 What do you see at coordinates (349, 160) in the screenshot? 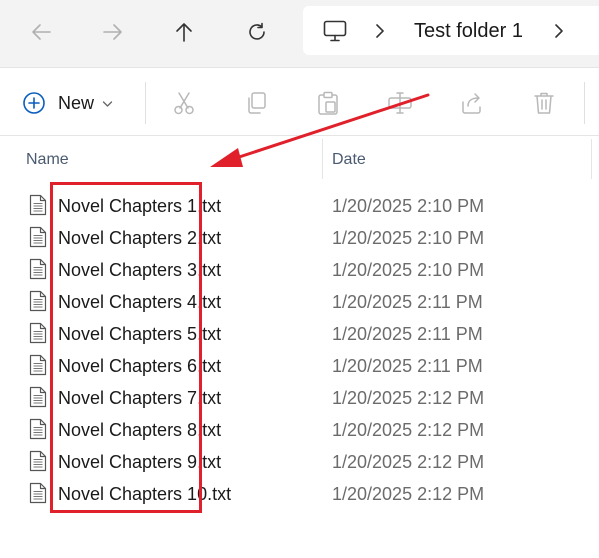
I see `column-date-header: Date` at bounding box center [349, 160].